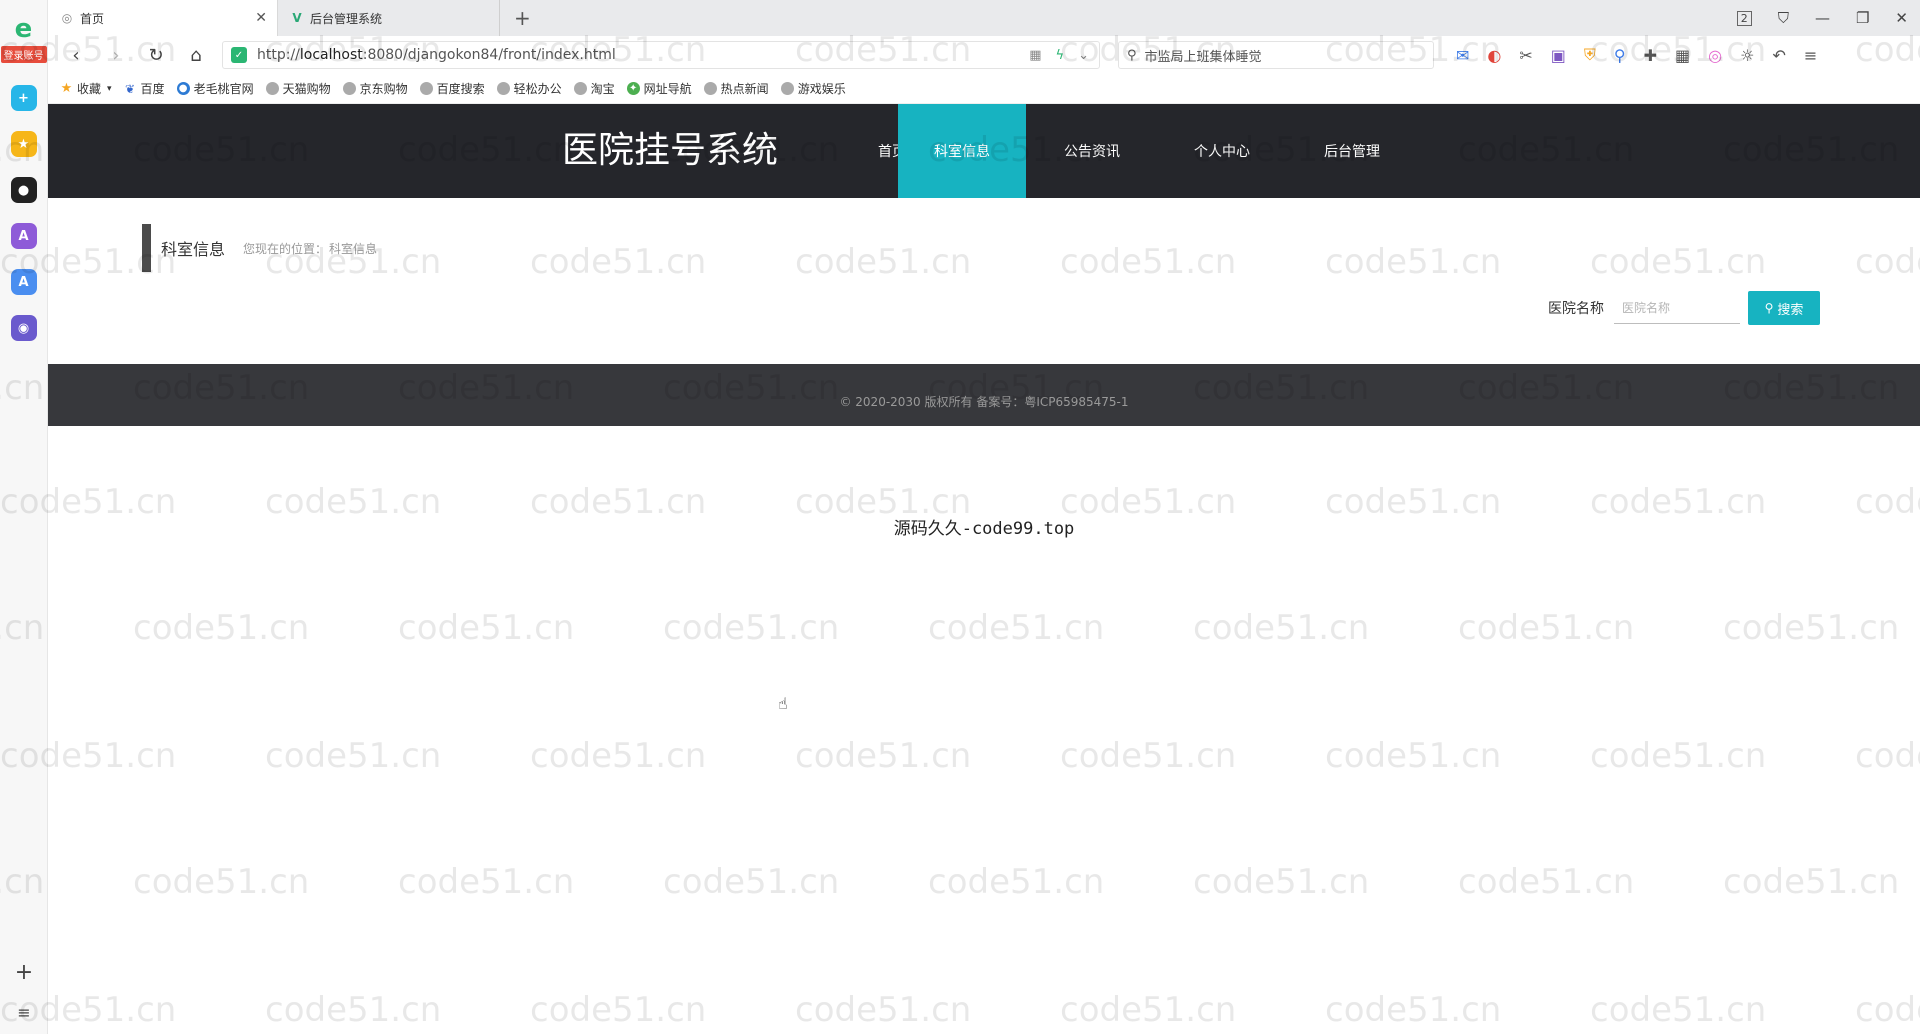 Image resolution: width=1920 pixels, height=1034 pixels. I want to click on url-rest: :8080/djangokon84/front/index.html, so click(489, 55).